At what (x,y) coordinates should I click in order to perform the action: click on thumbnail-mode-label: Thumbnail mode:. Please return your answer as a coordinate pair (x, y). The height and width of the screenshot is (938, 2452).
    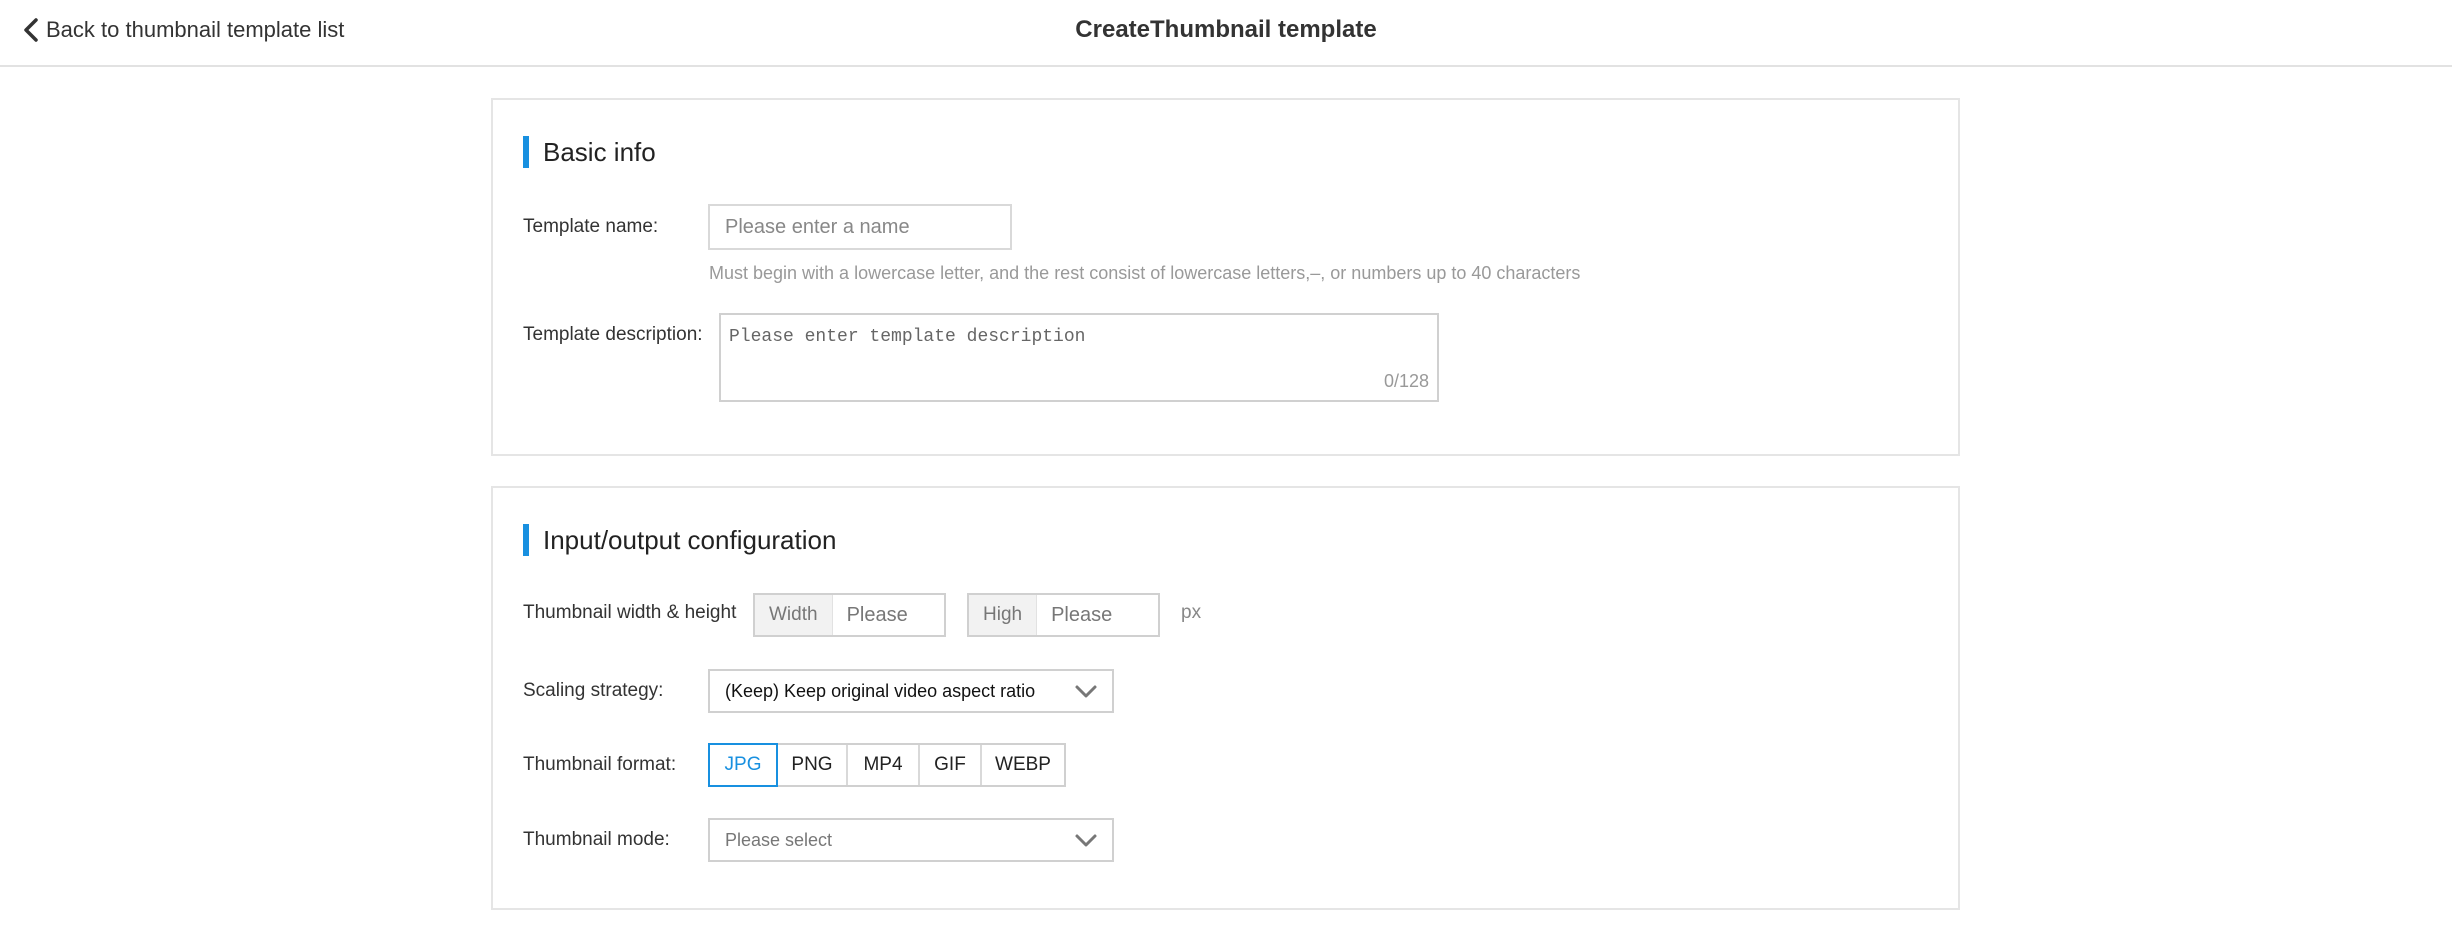
    Looking at the image, I should click on (596, 839).